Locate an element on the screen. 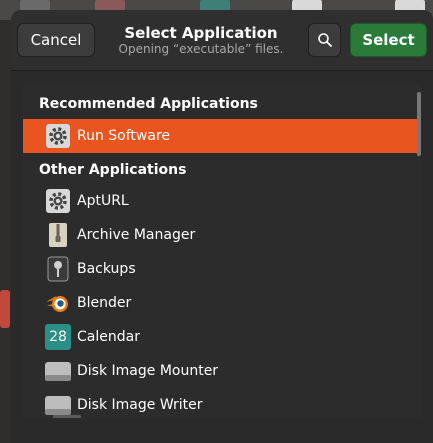  app-row-run-software: Run Software is located at coordinates (221, 136).